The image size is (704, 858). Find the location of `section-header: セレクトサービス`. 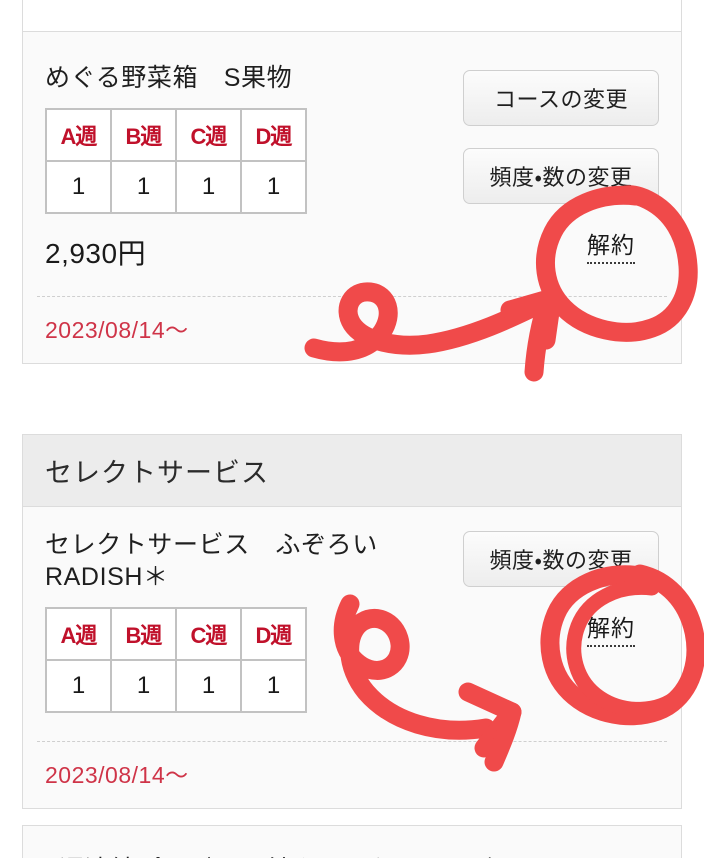

section-header: セレクトサービス is located at coordinates (352, 471).